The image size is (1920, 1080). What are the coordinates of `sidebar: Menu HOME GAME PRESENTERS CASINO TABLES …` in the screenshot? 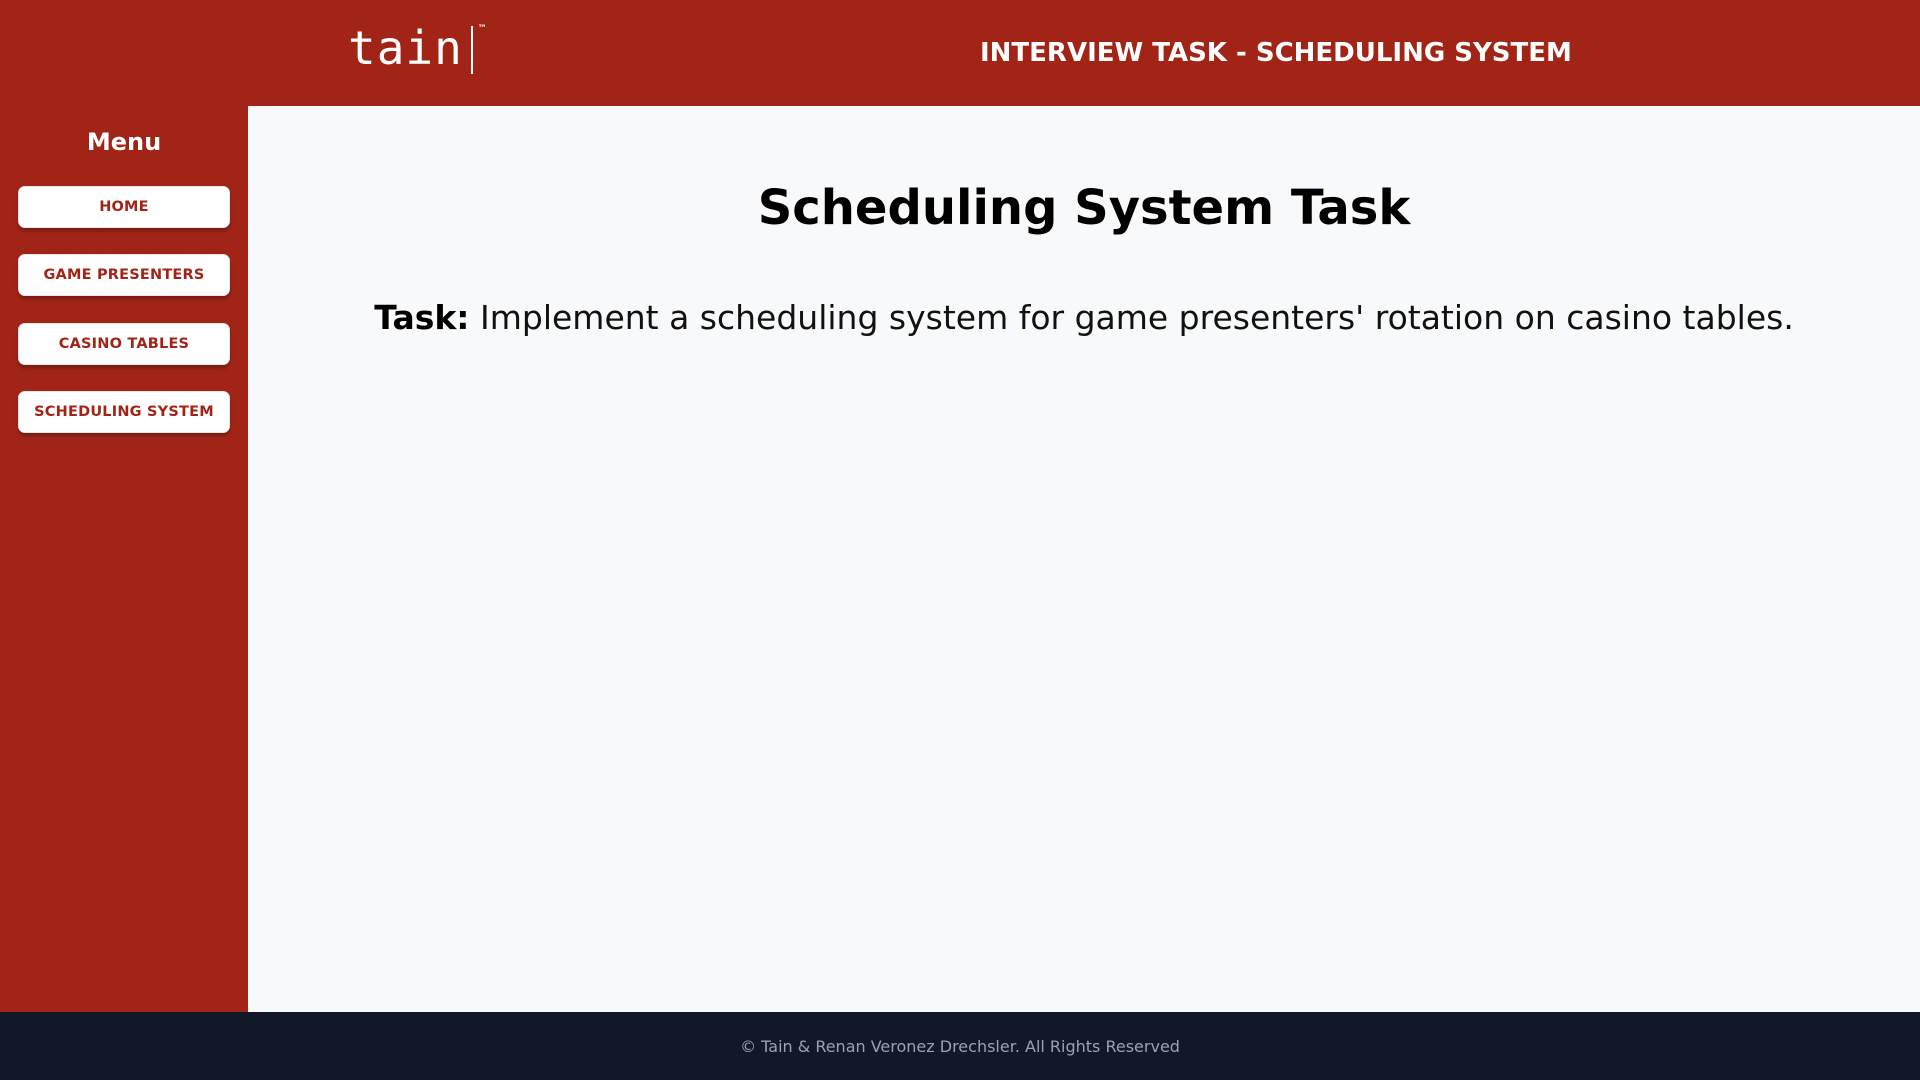 It's located at (124, 559).